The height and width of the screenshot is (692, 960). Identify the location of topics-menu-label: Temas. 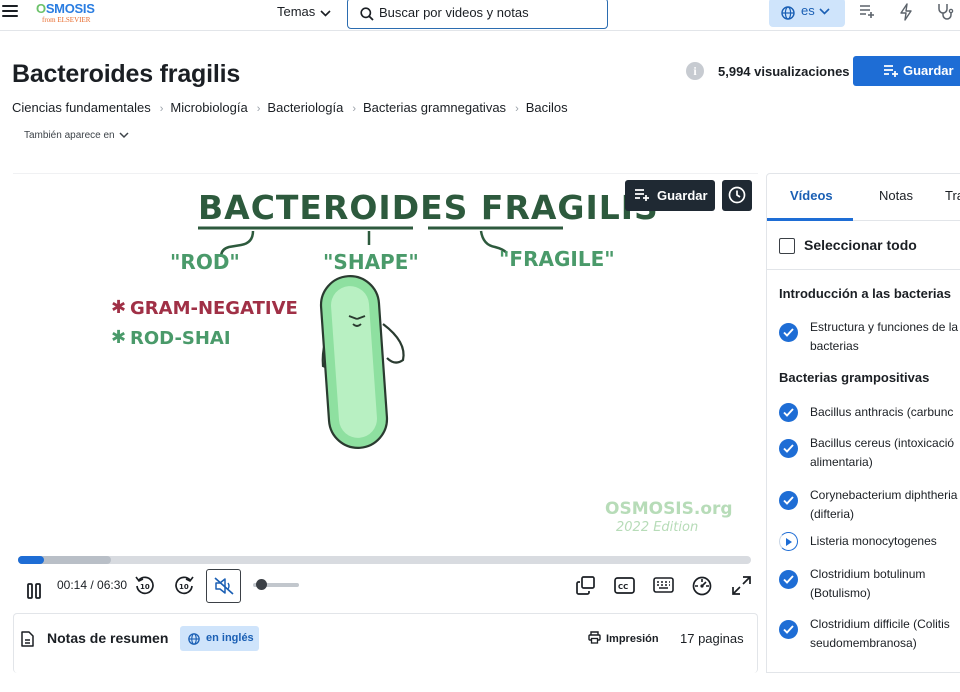
(296, 11).